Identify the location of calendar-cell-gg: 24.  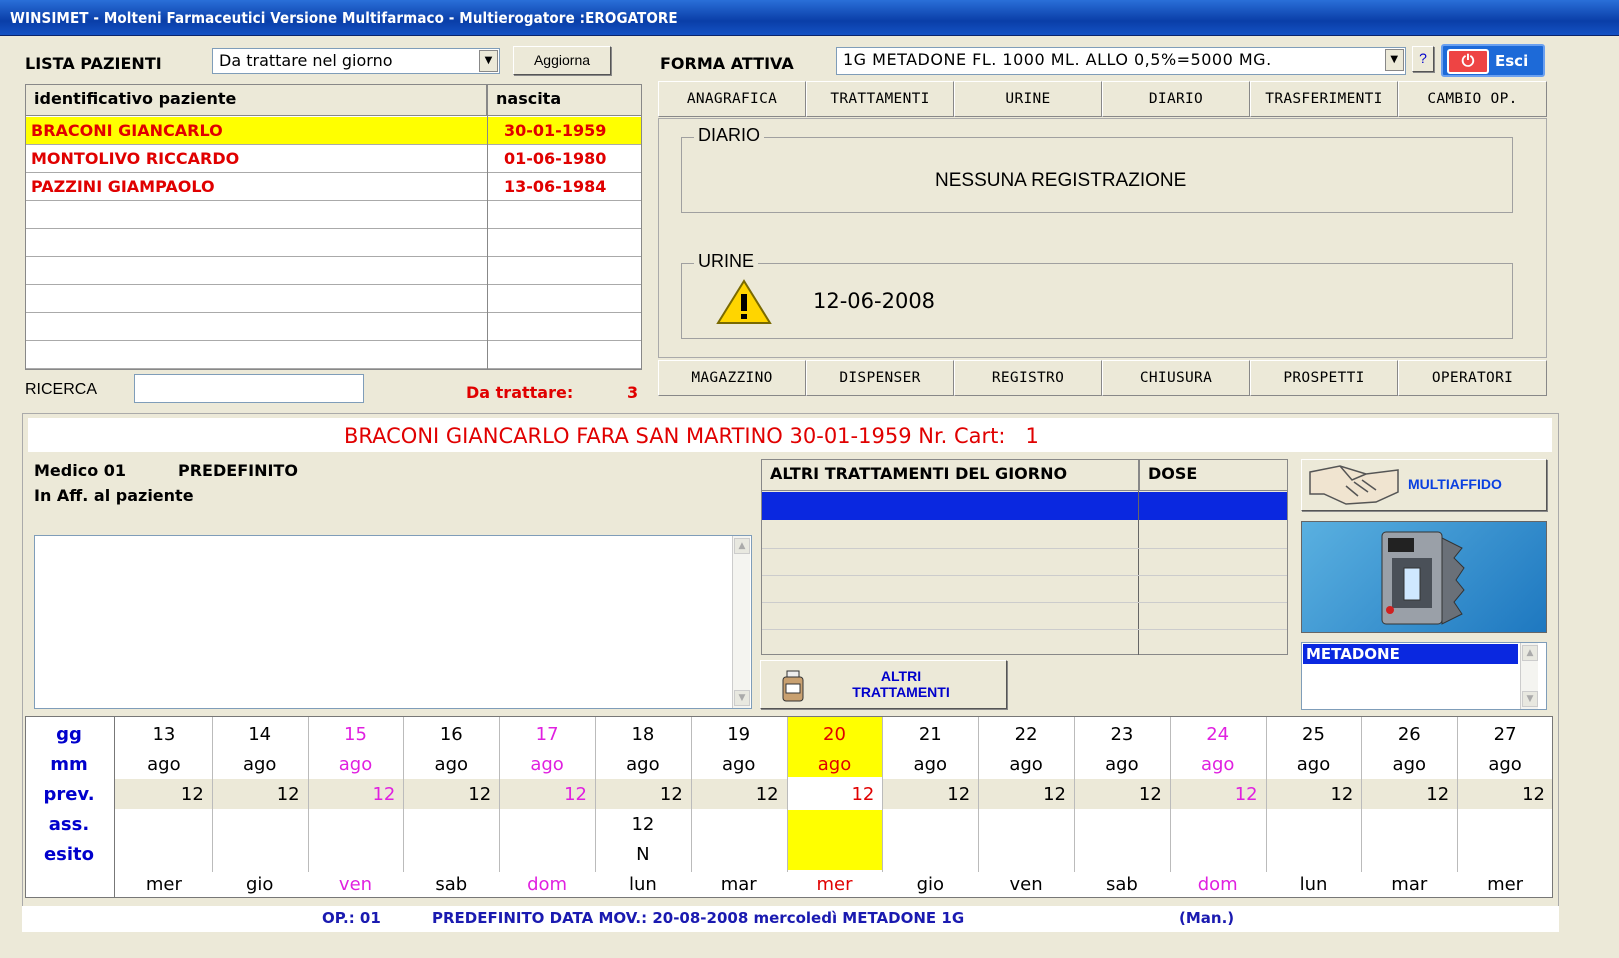
(1218, 734).